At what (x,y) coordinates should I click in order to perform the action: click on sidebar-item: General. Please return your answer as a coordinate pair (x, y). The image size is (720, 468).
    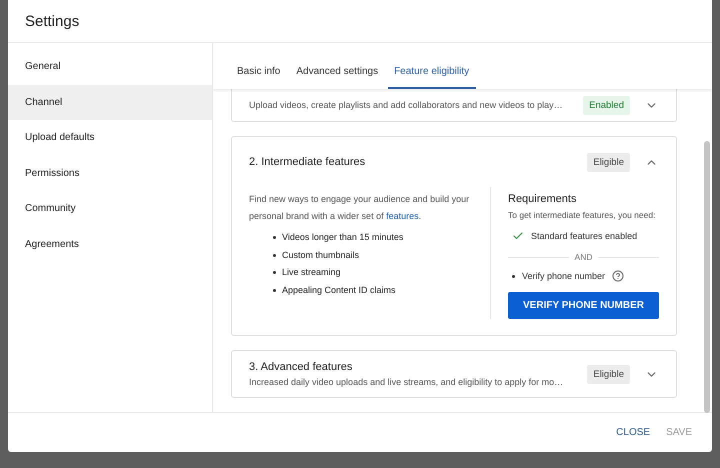
    Looking at the image, I should click on (110, 66).